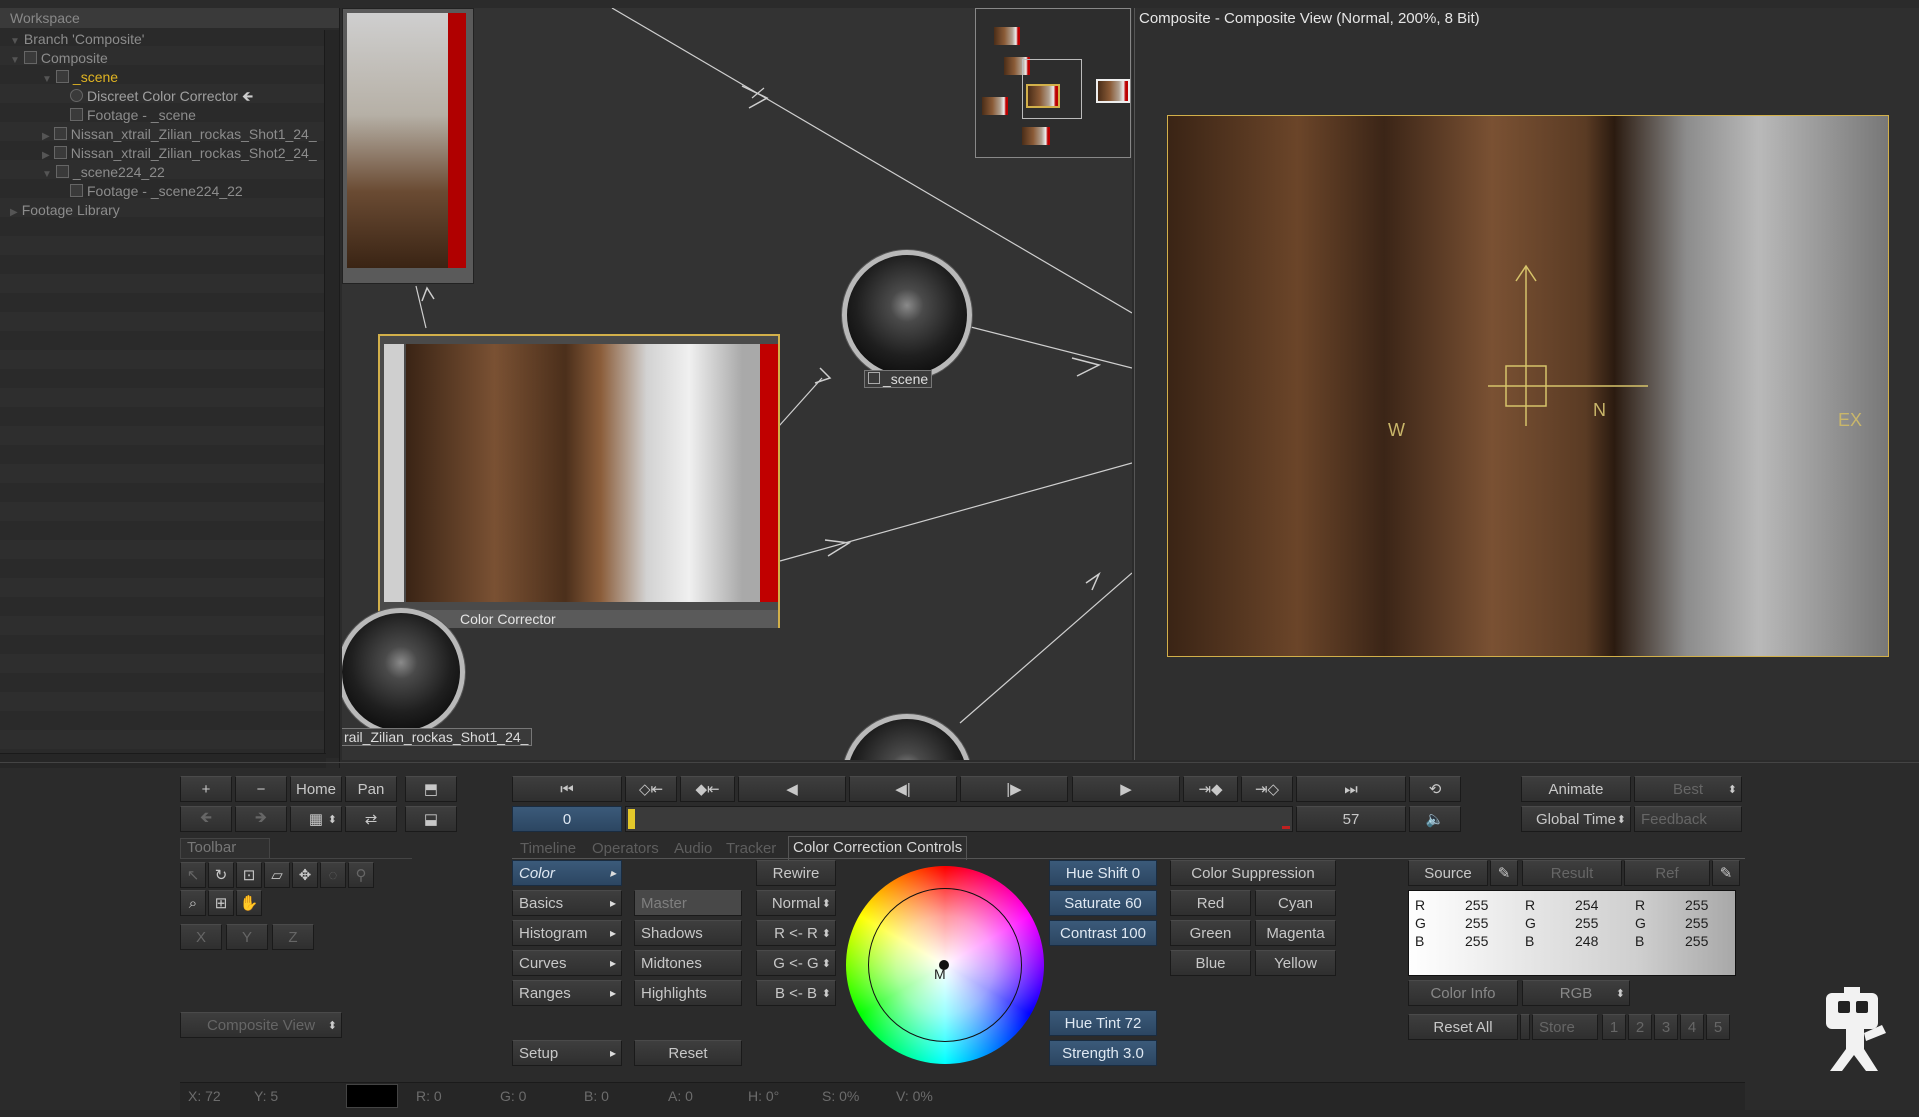 The width and height of the screenshot is (1919, 1117). Describe the element at coordinates (1576, 993) in the screenshot. I see `color-mode-select: RGB` at that location.